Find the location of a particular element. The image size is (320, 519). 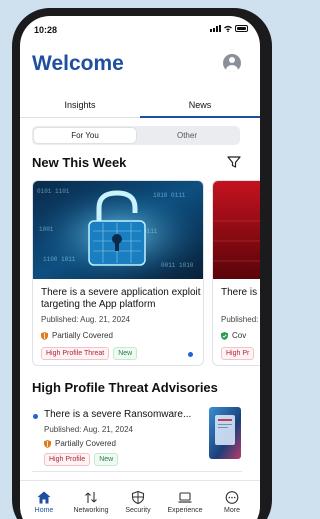

advisory-date: Published: Aug. 21, 2024 is located at coordinates (88, 429).